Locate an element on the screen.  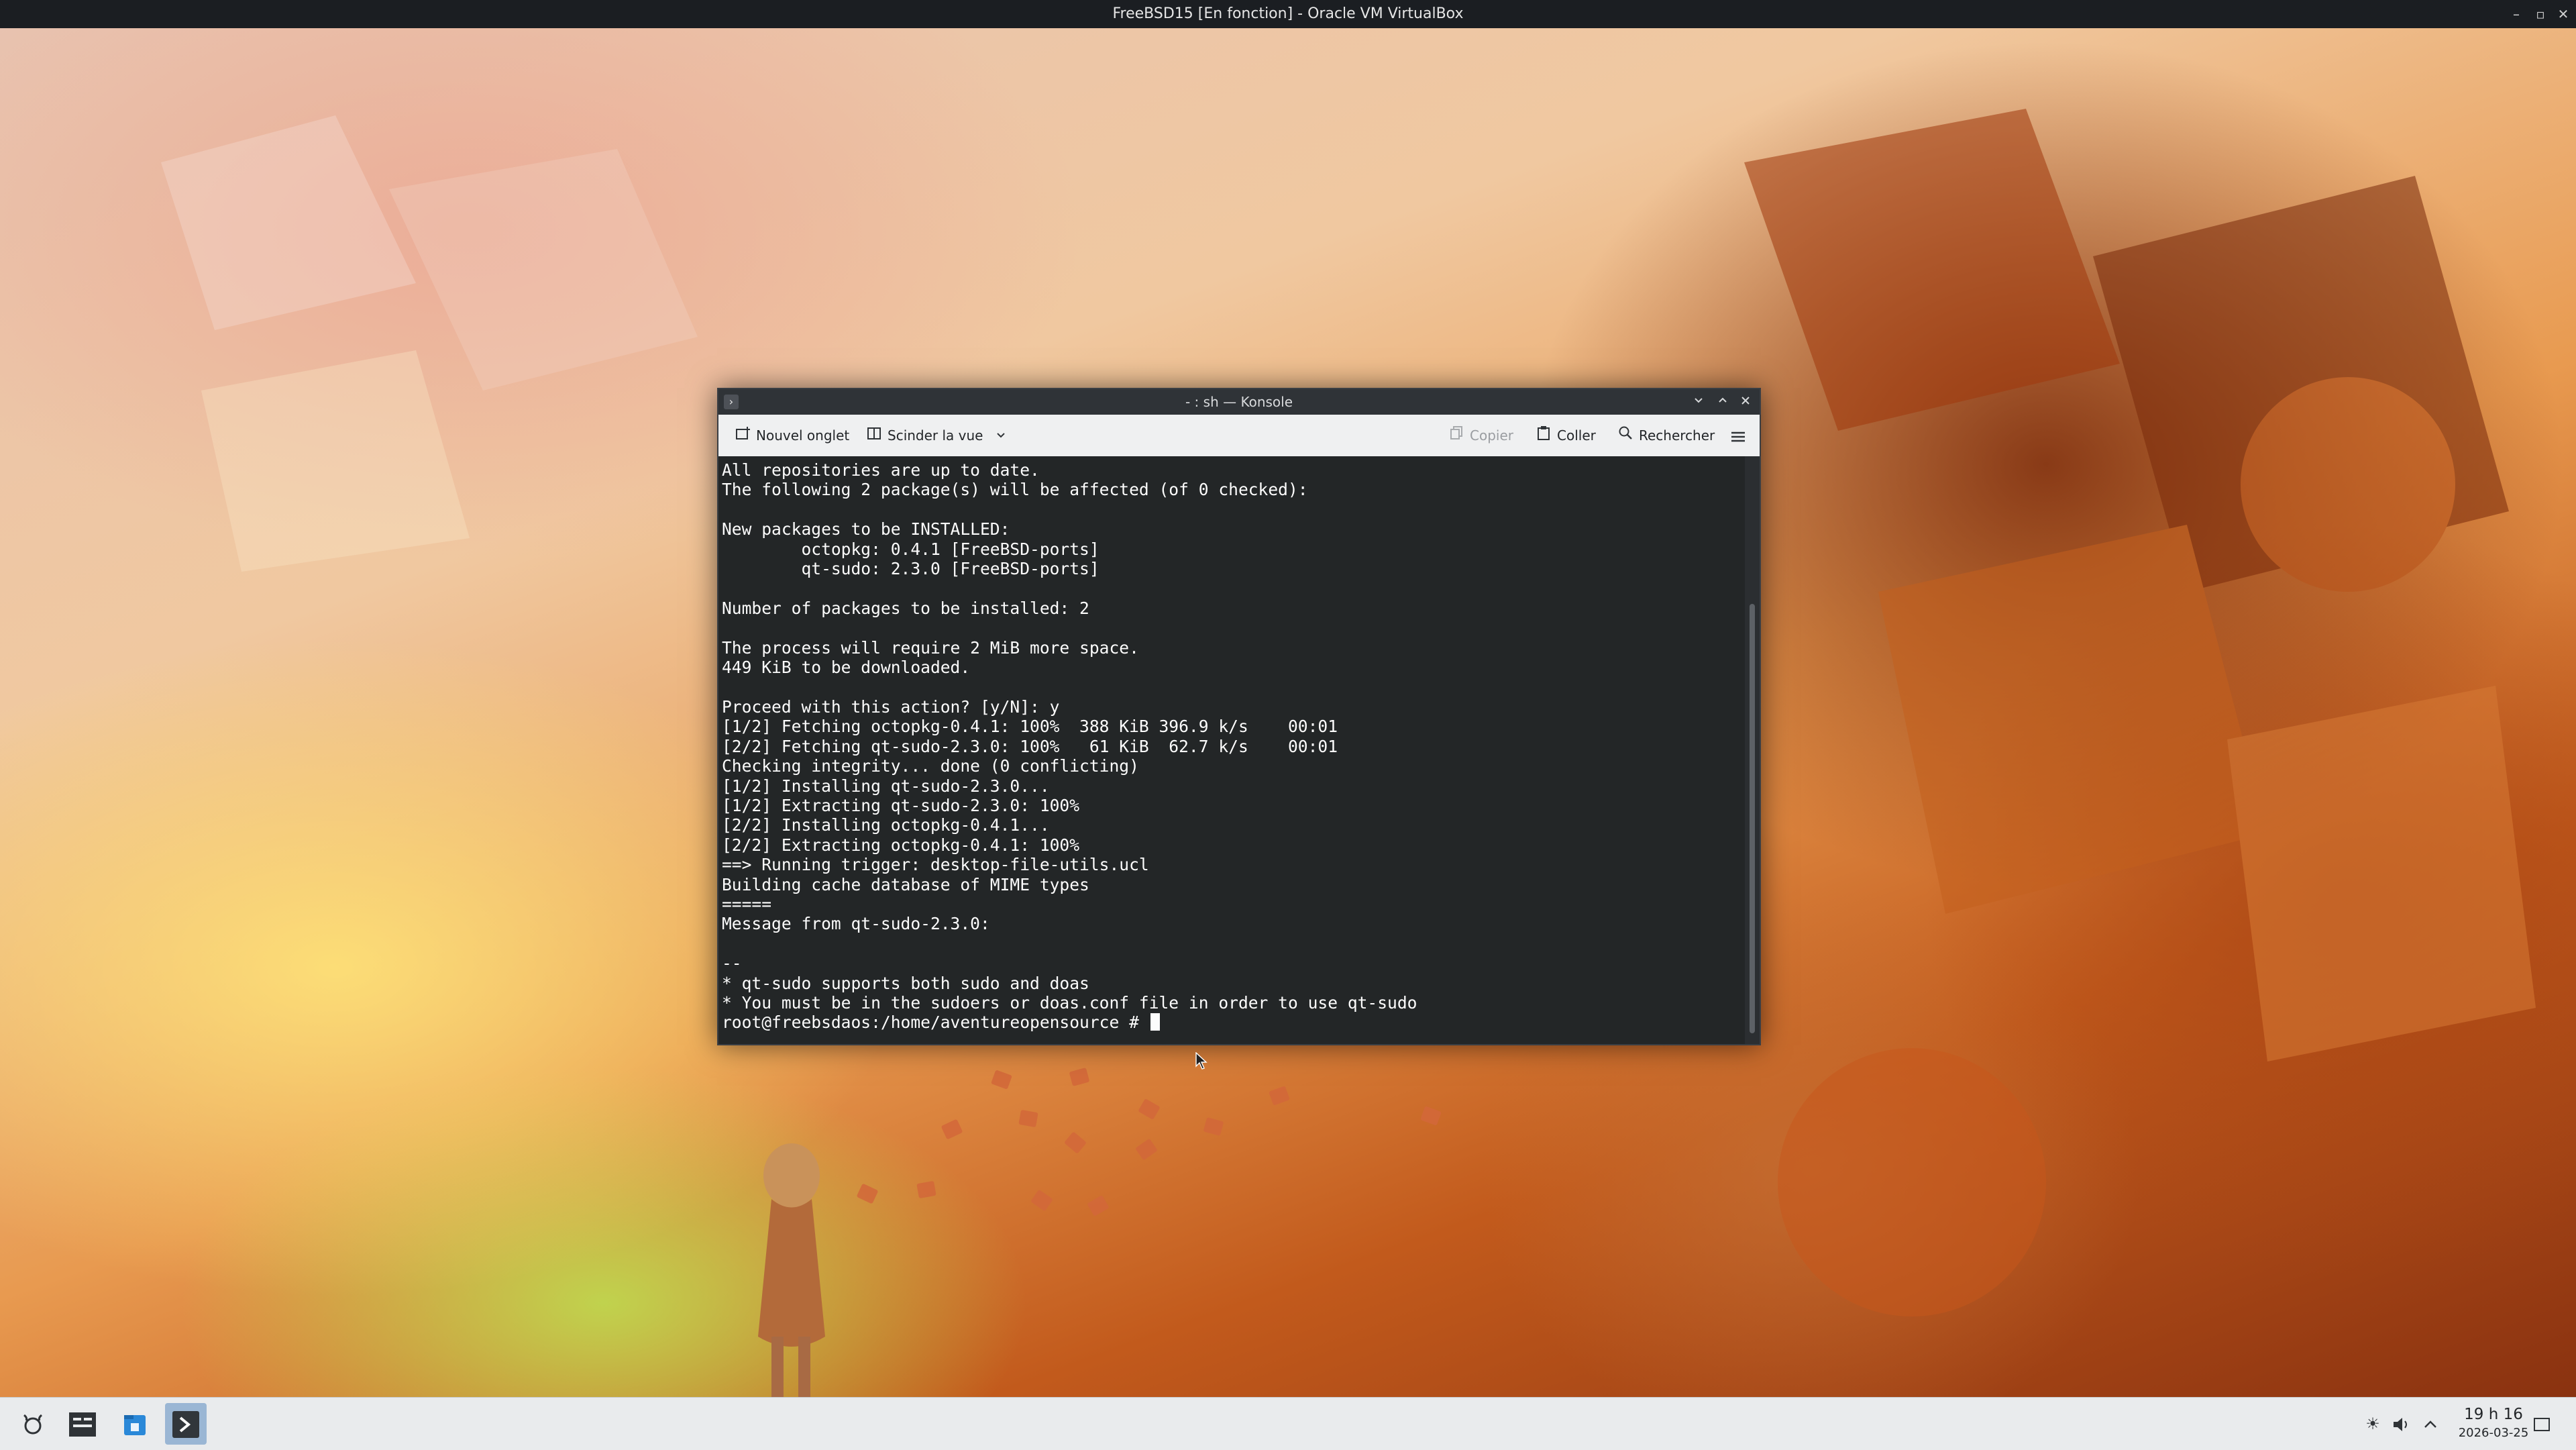
hamburger-menu-icon is located at coordinates (1738, 436).